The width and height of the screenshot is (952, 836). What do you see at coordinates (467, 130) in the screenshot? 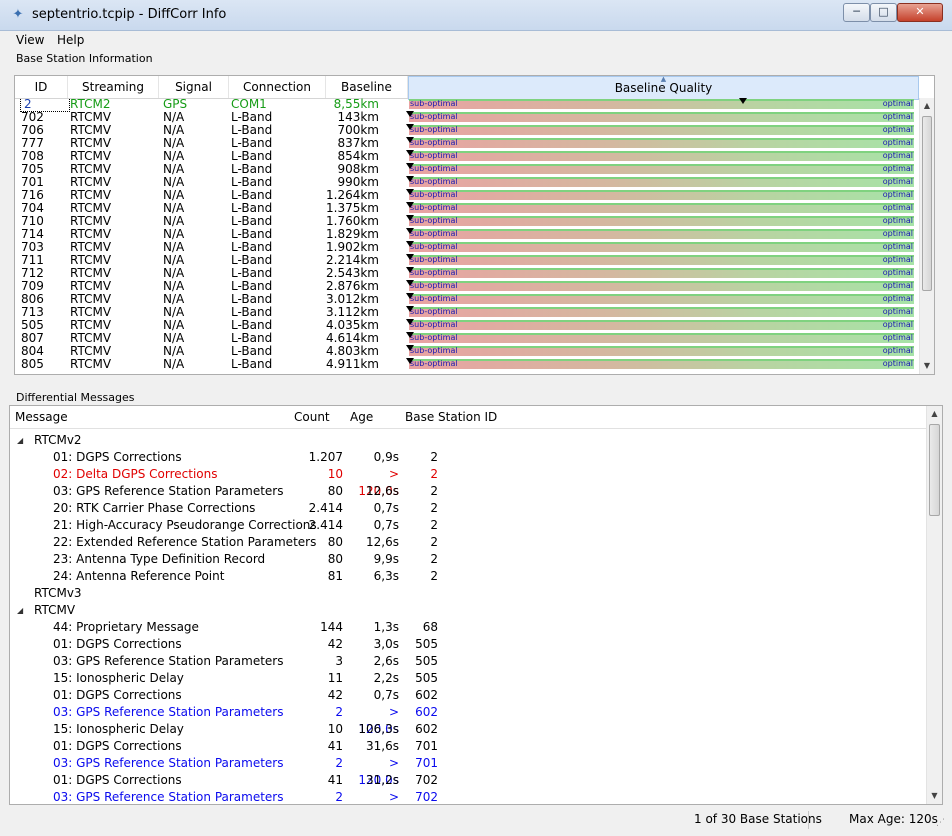
I see `base-station-row: 706 RTCMV N/A L-Band 700km sub-optimal optimal` at bounding box center [467, 130].